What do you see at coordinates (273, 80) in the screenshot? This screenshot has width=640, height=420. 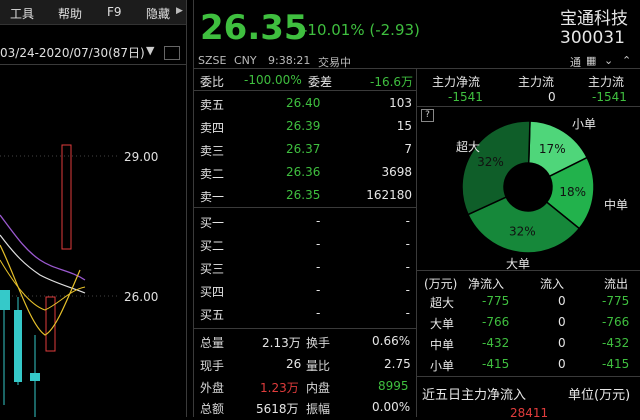 I see `weibi-value: -100.00%` at bounding box center [273, 80].